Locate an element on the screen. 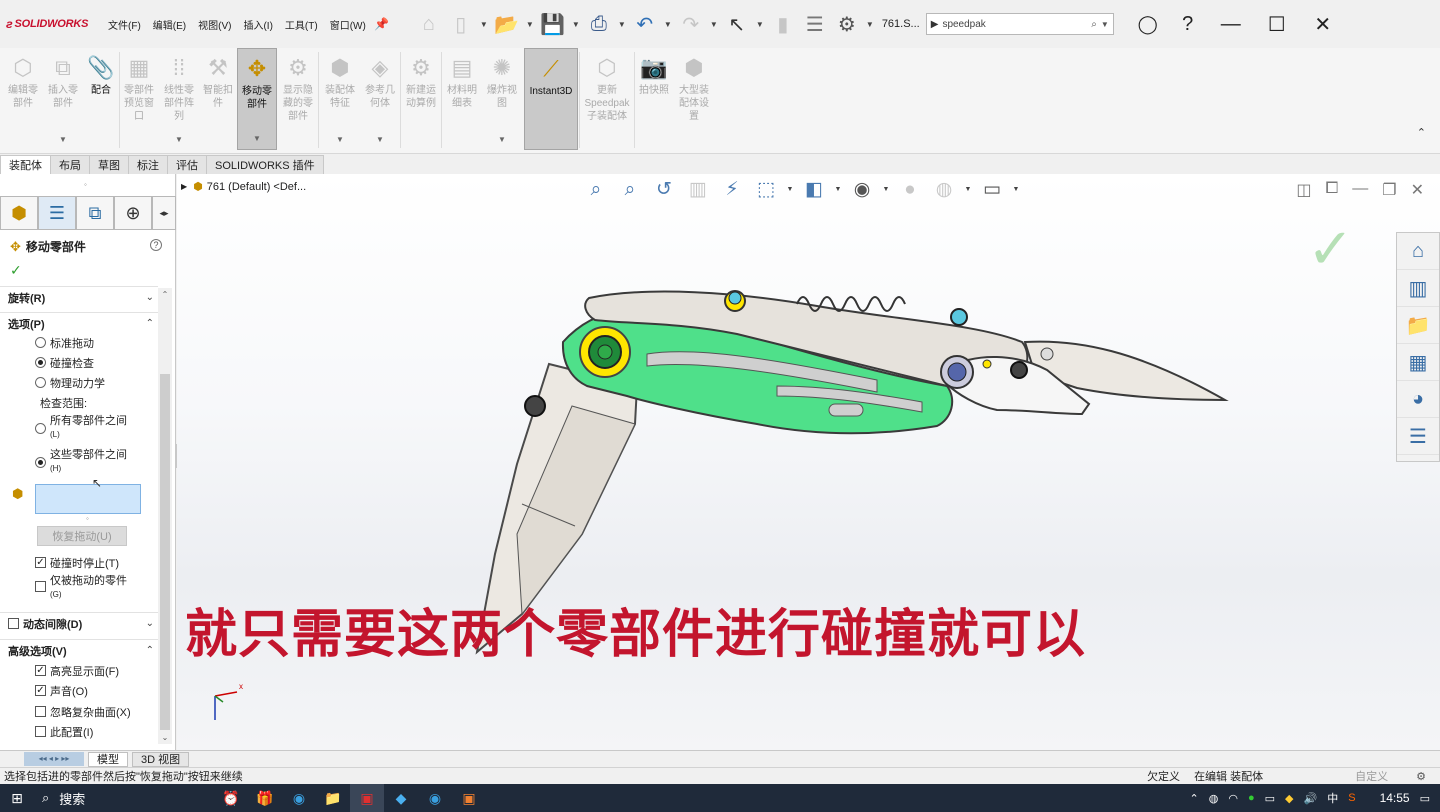 This screenshot has height=812, width=1440. assembly-features-button: ⬢ 装配体 特征 ▼ is located at coordinates (340, 99).